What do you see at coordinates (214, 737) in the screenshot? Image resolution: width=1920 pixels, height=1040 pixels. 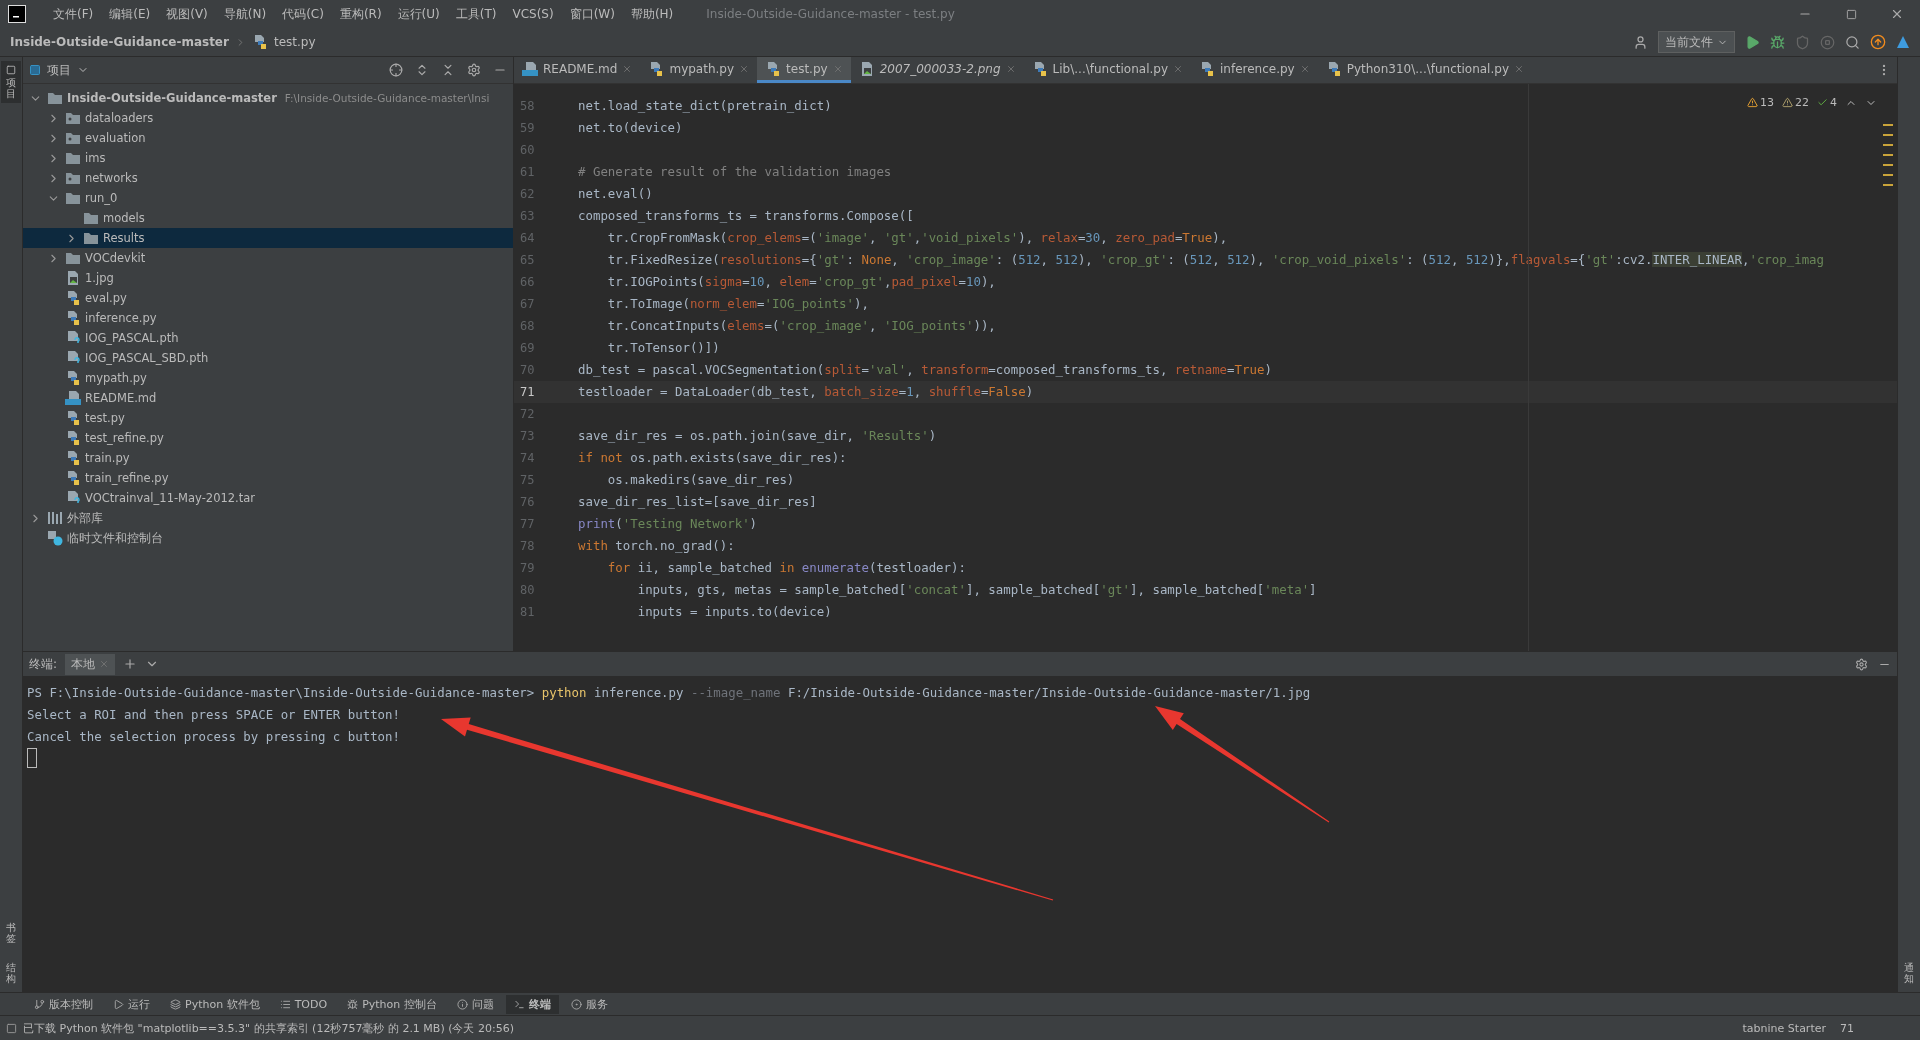 I see `terminal-line: Cancel the selection process by pressing c button!` at bounding box center [214, 737].